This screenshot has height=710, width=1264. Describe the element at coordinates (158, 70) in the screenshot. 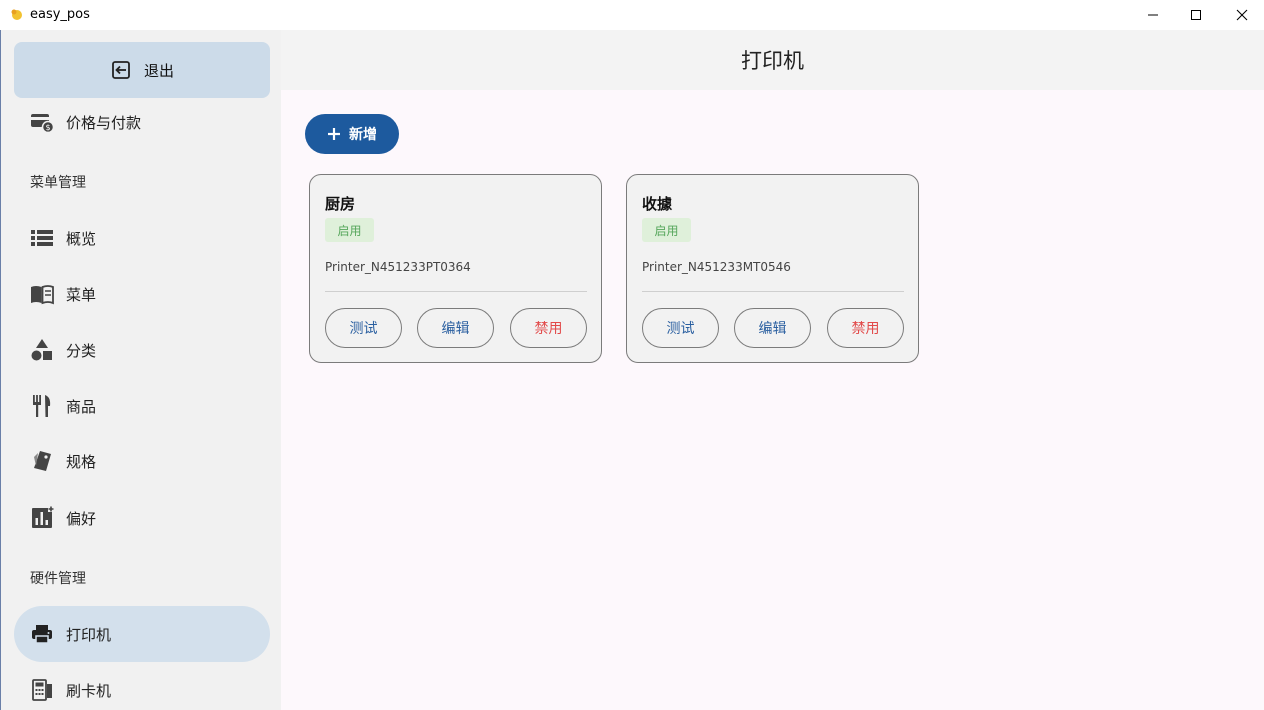

I see `exit-label: 退出` at that location.